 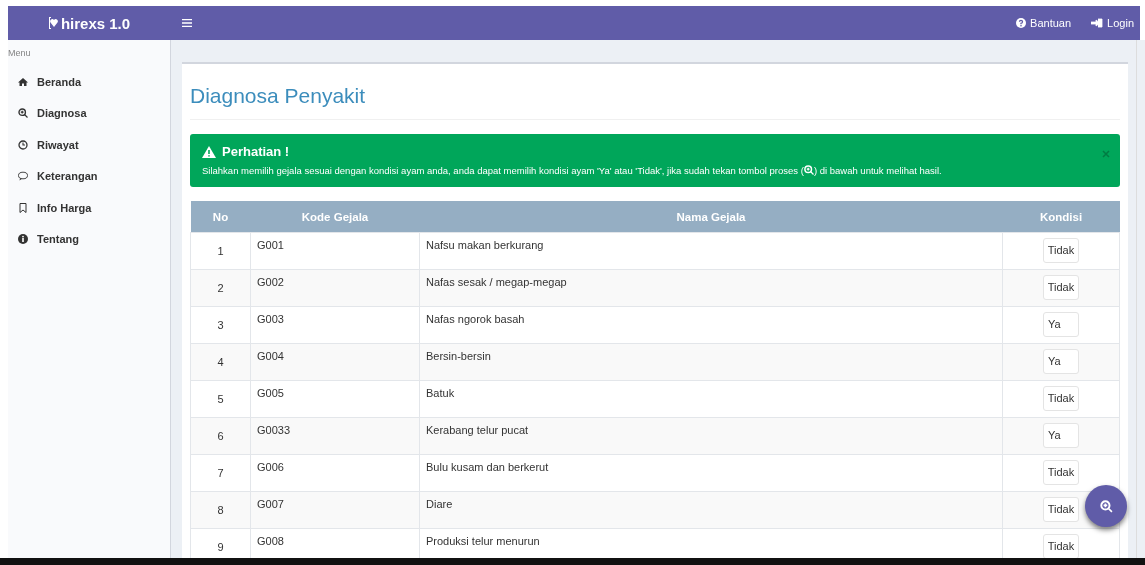 I want to click on column-header: Kode Gejala, so click(x=335, y=217).